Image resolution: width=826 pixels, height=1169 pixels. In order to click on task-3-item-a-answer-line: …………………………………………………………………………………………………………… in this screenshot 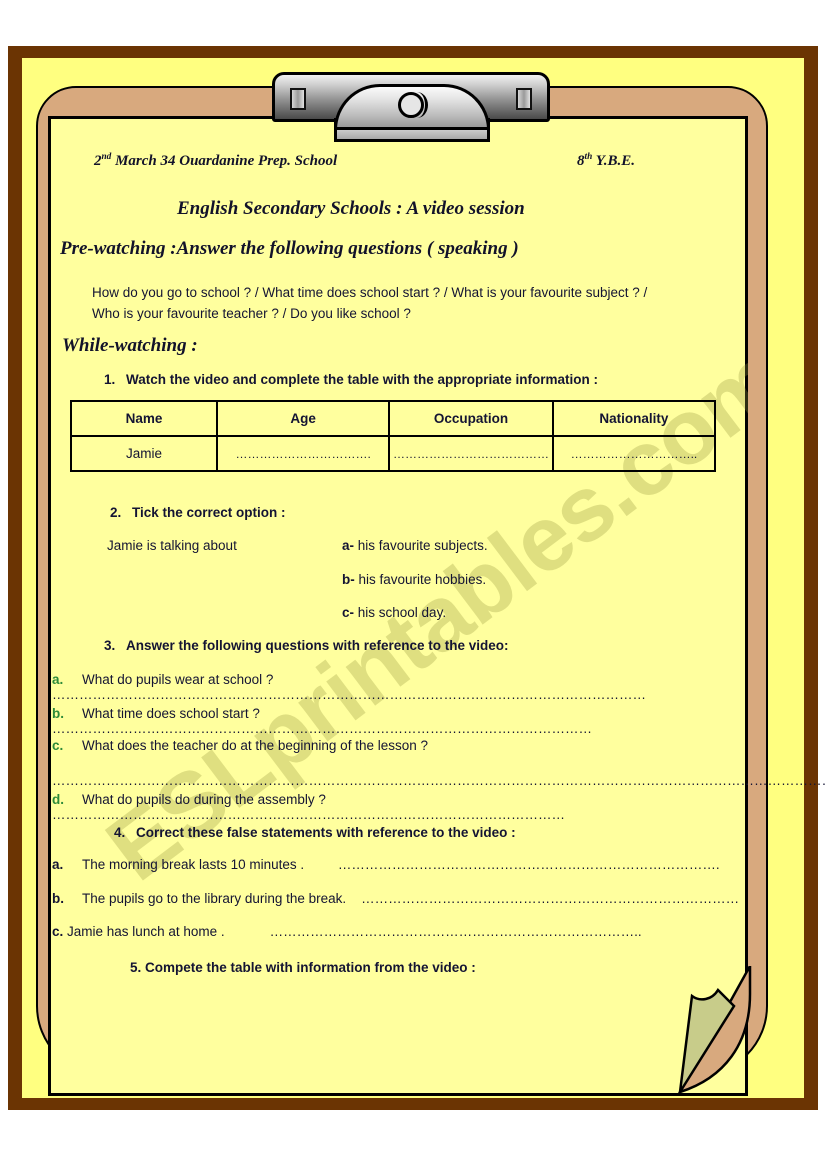, I will do `click(349, 694)`.